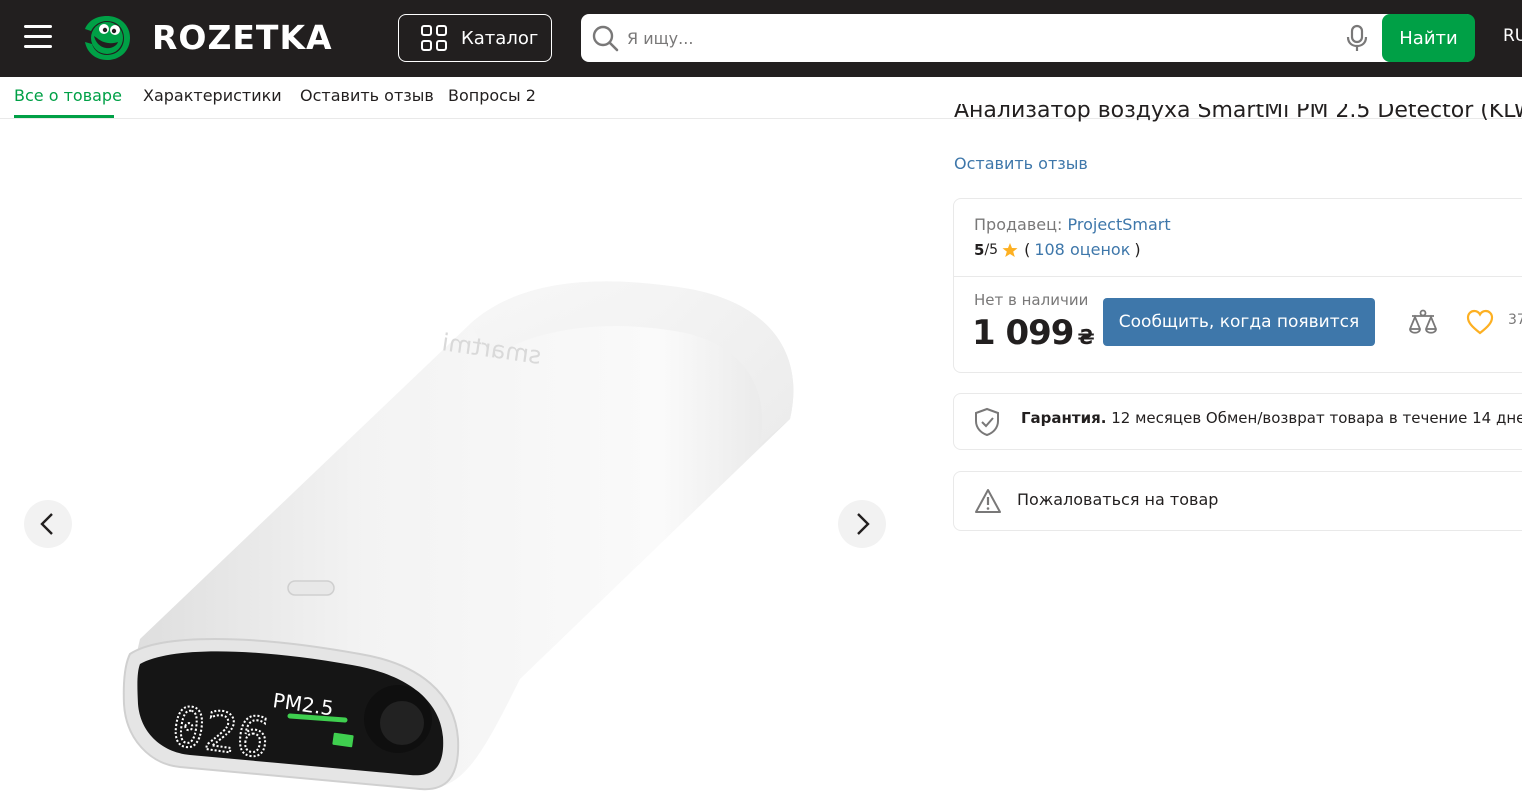 Image resolution: width=1522 pixels, height=807 pixels. I want to click on menu-icon, so click(38, 37).